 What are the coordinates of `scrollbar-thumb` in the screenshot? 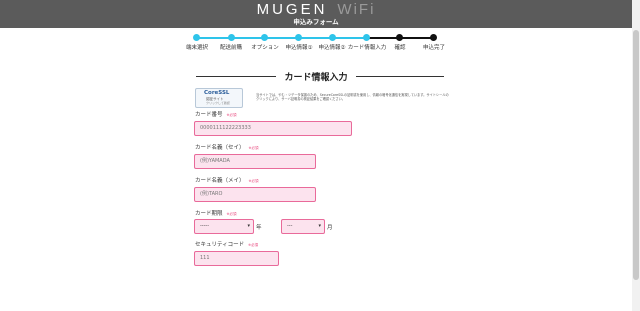 It's located at (636, 155).